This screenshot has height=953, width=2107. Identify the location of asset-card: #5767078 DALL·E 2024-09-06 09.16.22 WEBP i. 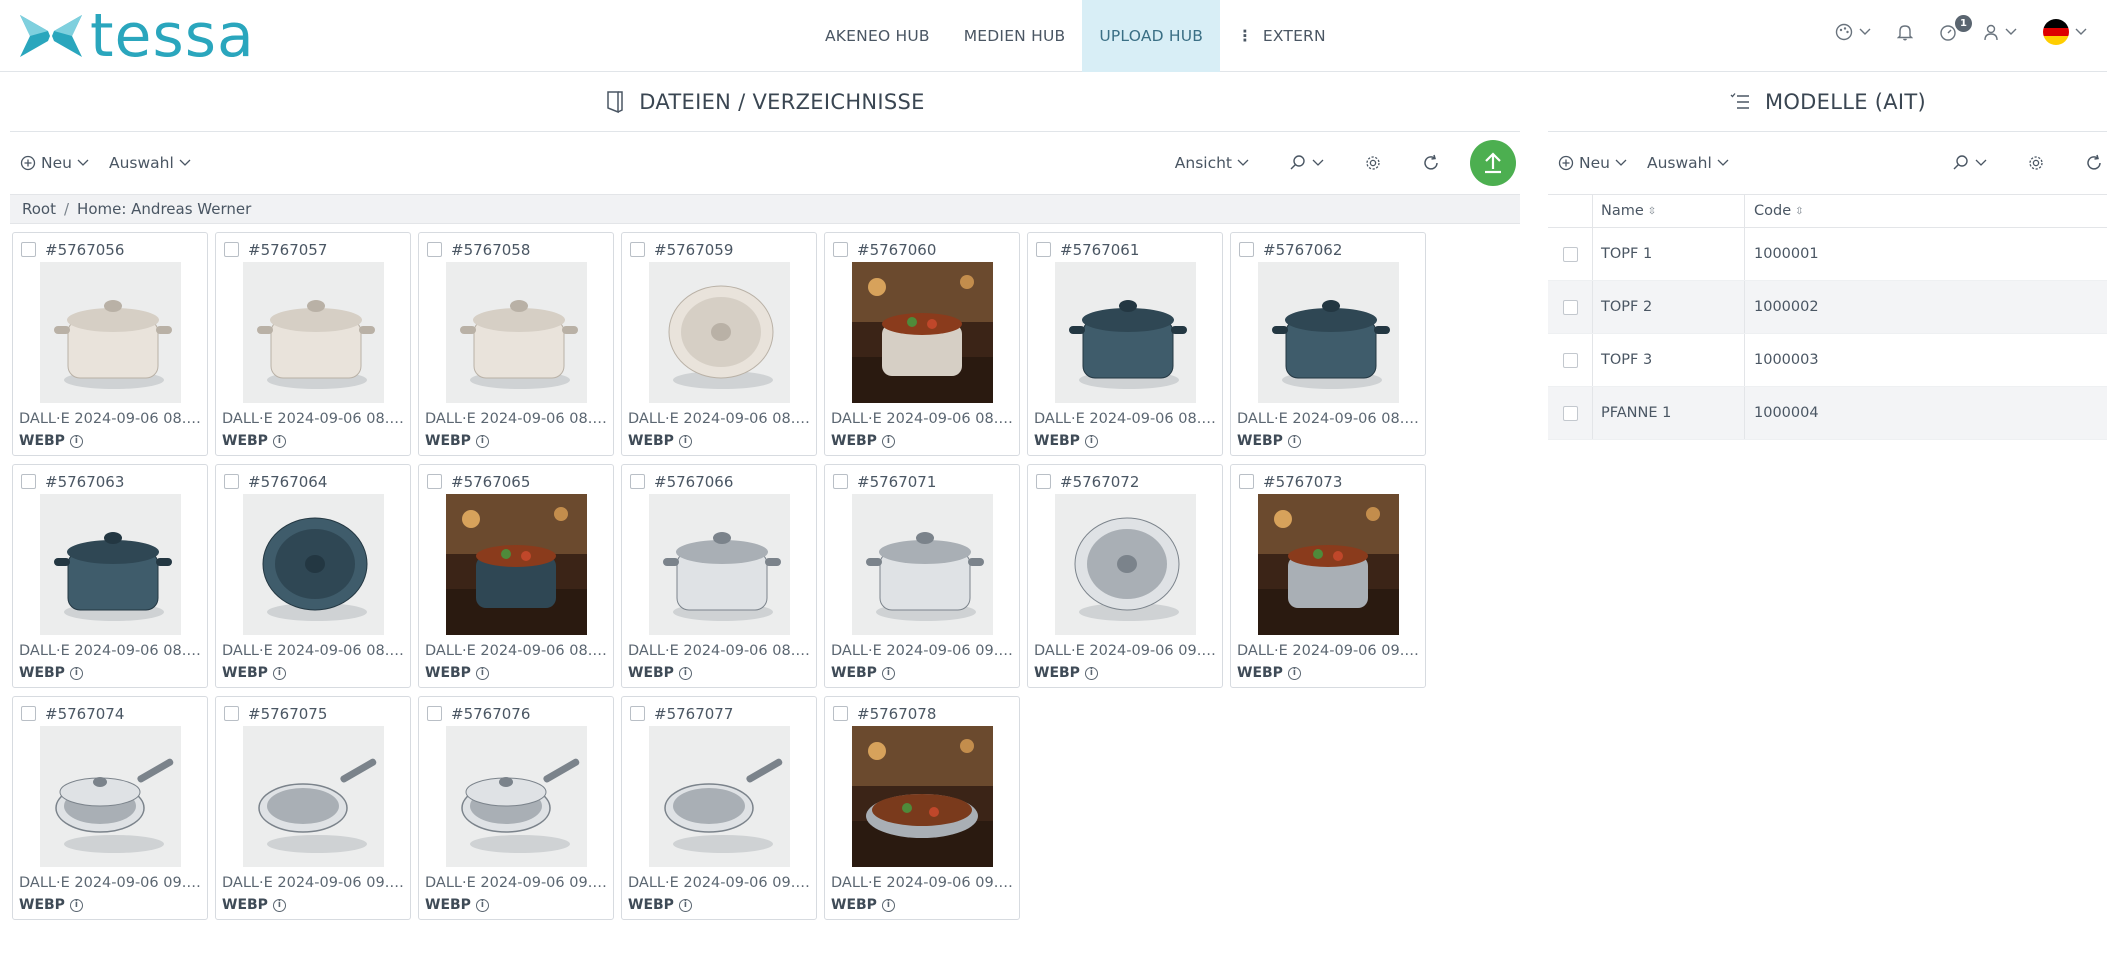
(922, 808).